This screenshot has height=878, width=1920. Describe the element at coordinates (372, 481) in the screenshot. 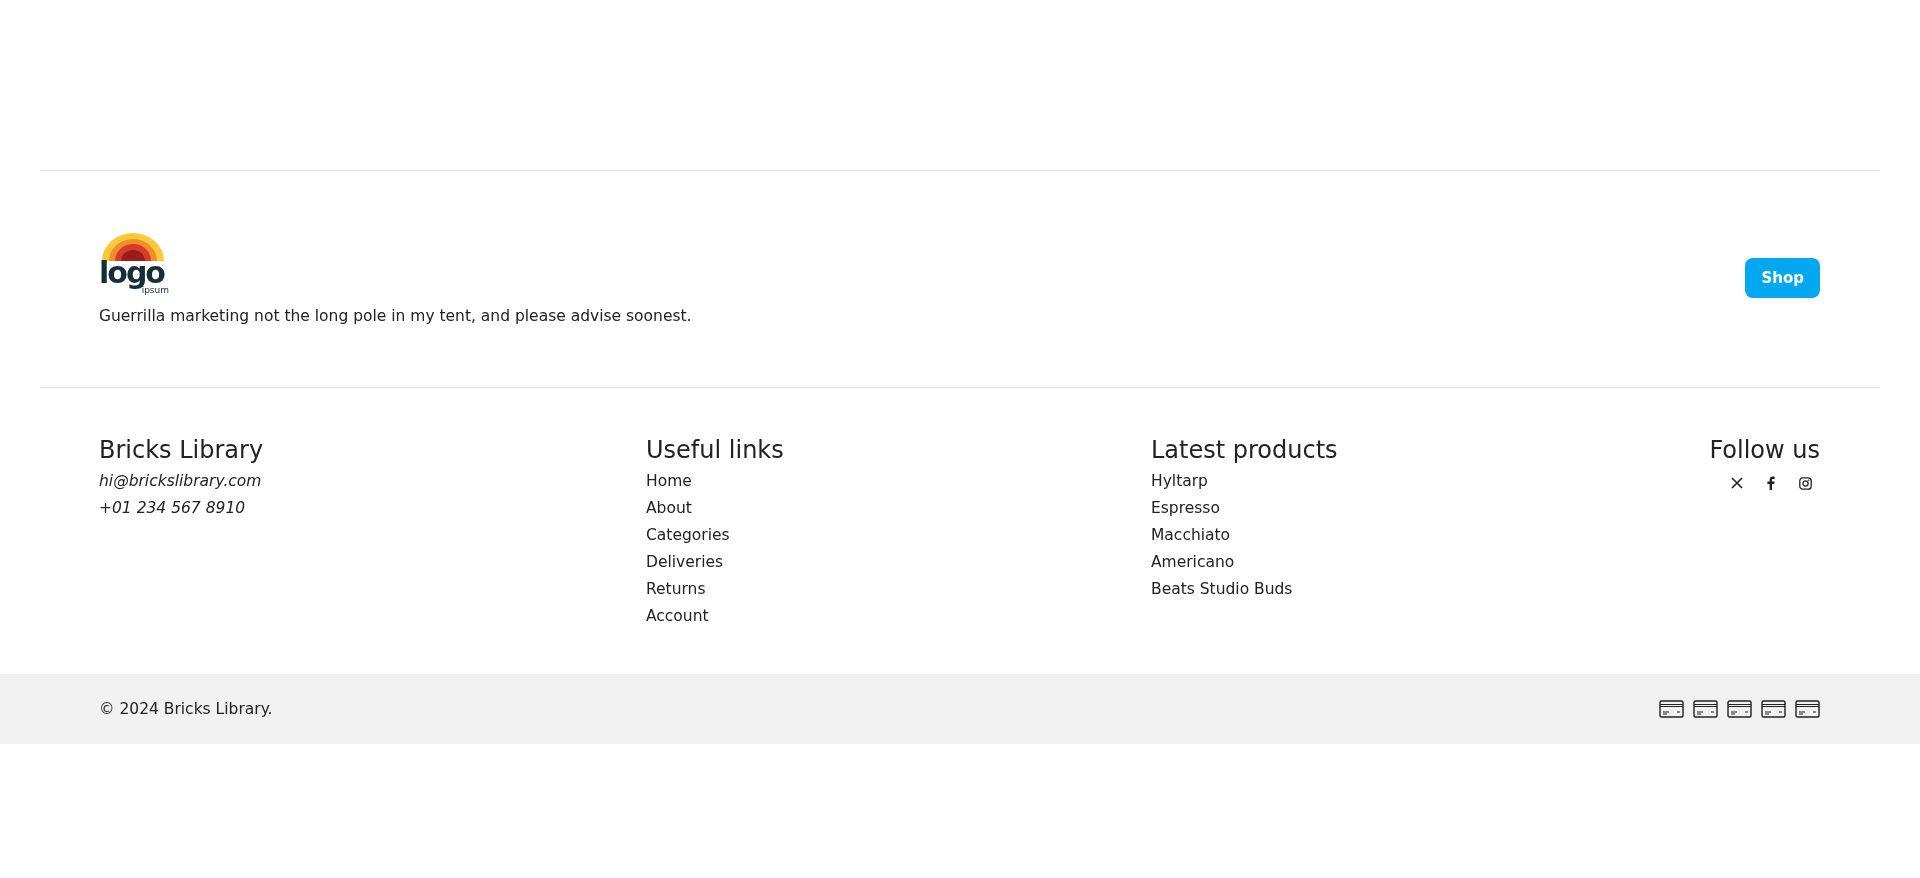

I see `contact-link: hi@brickslibrary.com` at that location.